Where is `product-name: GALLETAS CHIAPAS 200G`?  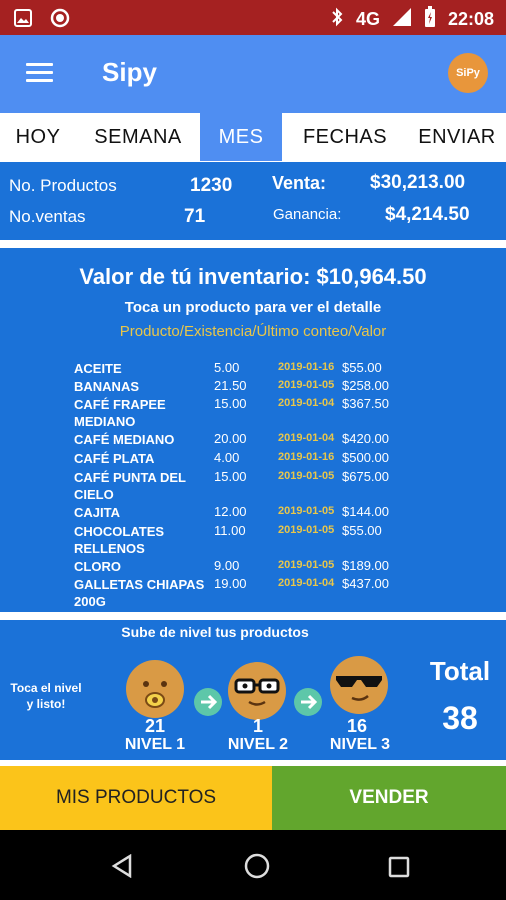
product-name: GALLETAS CHIAPAS 200G is located at coordinates (139, 593).